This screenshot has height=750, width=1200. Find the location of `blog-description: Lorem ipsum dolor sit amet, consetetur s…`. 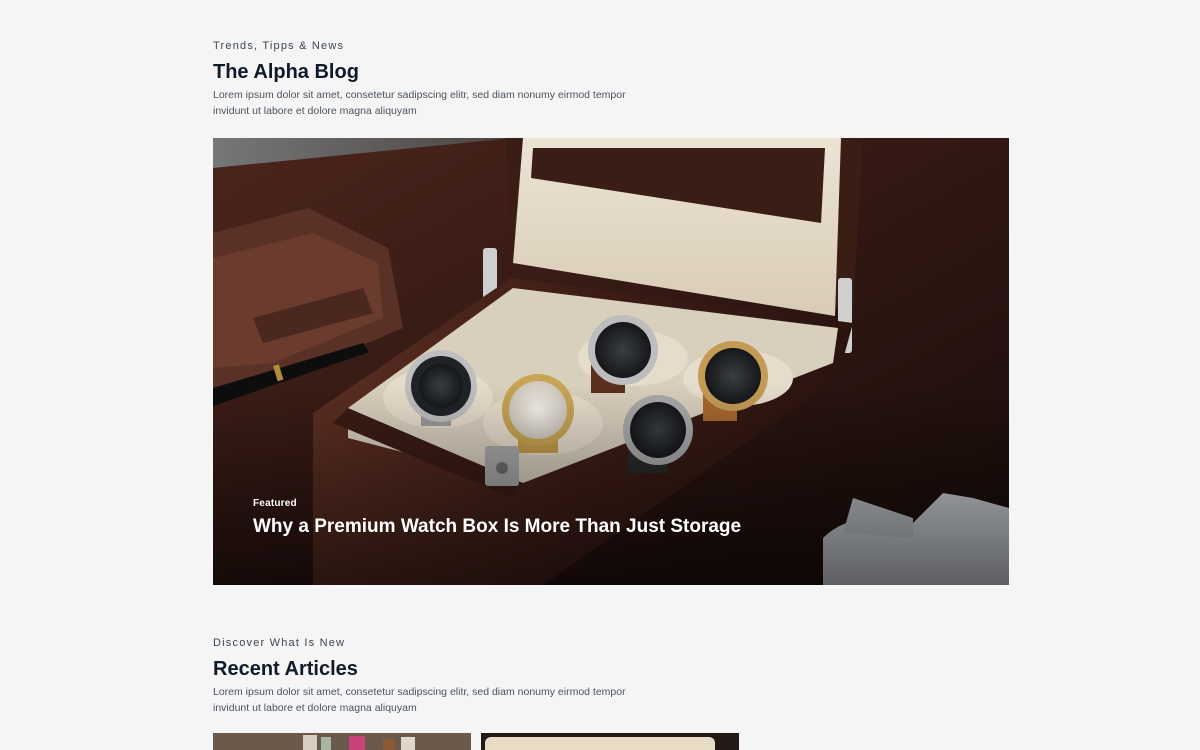

blog-description: Lorem ipsum dolor sit amet, consetetur s… is located at coordinates (419, 103).